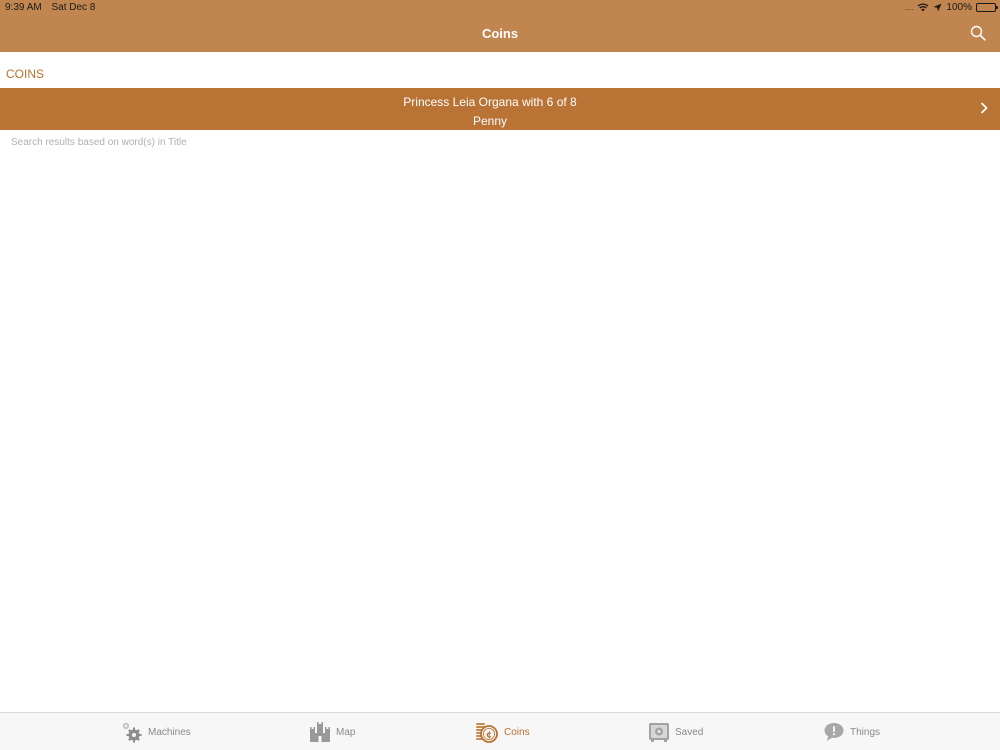 This screenshot has width=1000, height=750. Describe the element at coordinates (984, 108) in the screenshot. I see `chevron-right-icon` at that location.